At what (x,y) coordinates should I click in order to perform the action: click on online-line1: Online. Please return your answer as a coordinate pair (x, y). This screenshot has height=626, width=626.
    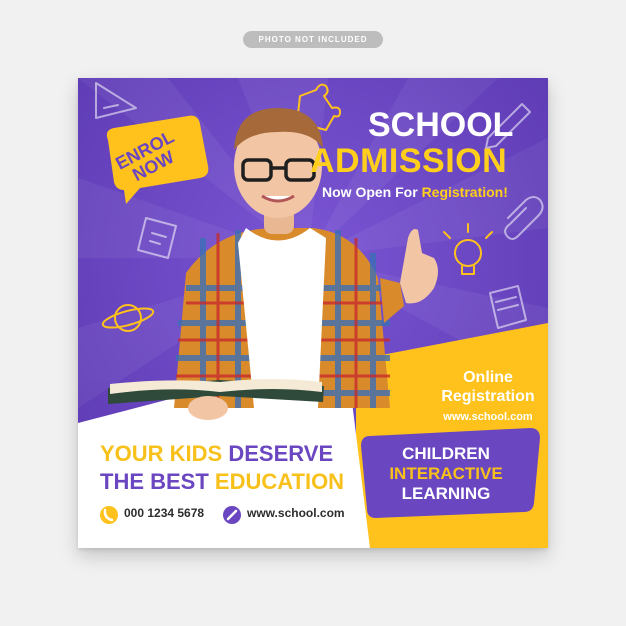
    Looking at the image, I should click on (488, 377).